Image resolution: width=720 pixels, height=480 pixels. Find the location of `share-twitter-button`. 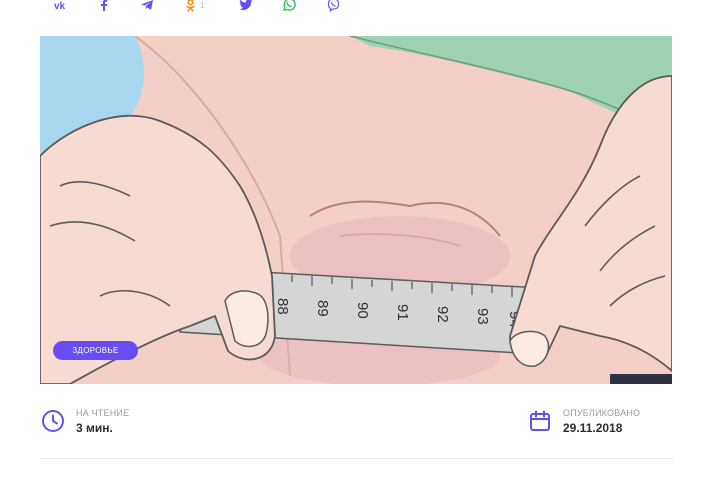

share-twitter-button is located at coordinates (246, 6).